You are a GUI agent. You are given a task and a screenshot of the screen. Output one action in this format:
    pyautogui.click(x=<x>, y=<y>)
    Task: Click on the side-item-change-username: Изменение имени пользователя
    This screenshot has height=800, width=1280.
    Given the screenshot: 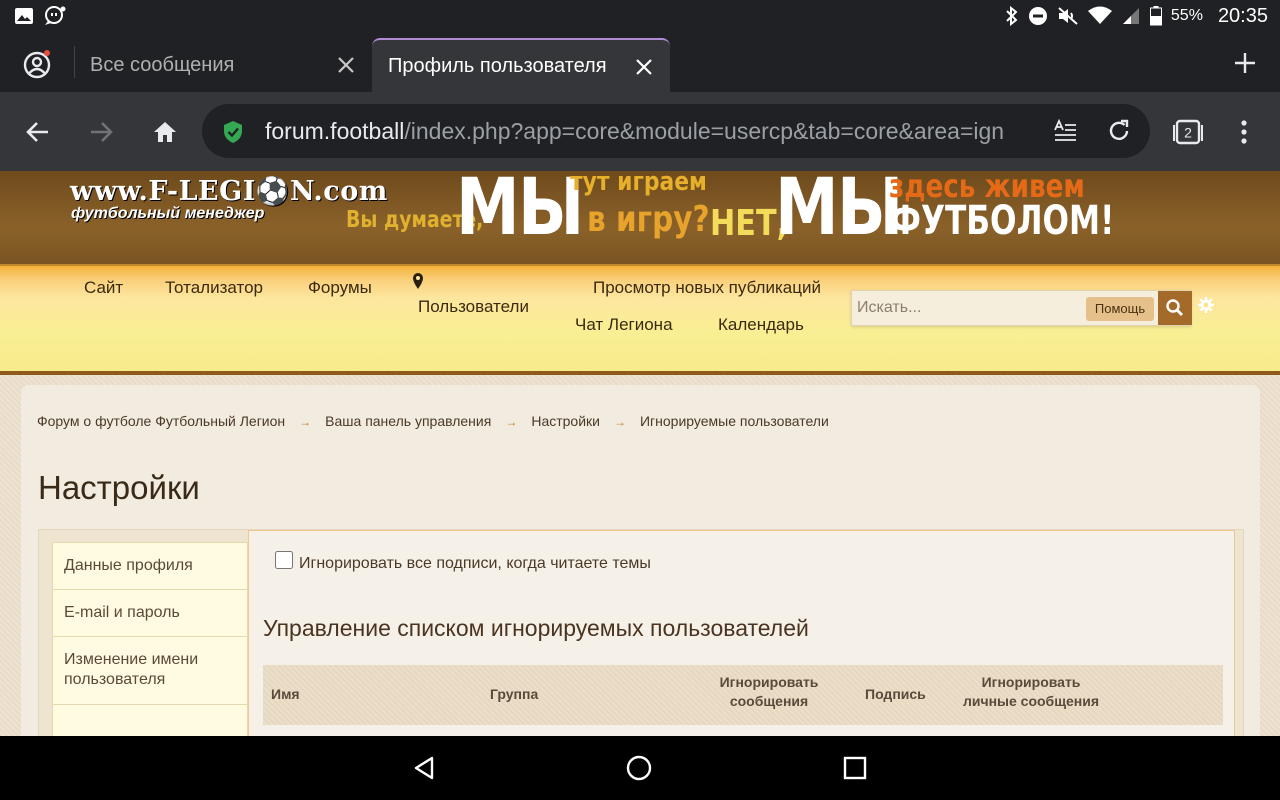 What is the action you would take?
    pyautogui.click(x=150, y=670)
    